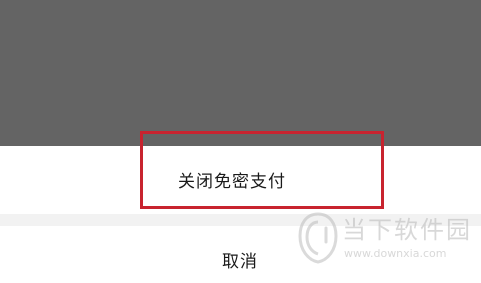 This screenshot has width=481, height=283. Describe the element at coordinates (318, 238) in the screenshot. I see `watermark-logo-icon` at that location.